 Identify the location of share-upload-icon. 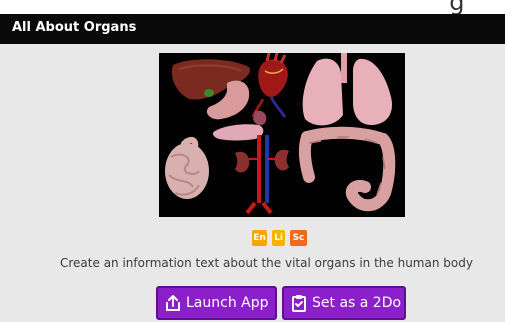
(173, 303).